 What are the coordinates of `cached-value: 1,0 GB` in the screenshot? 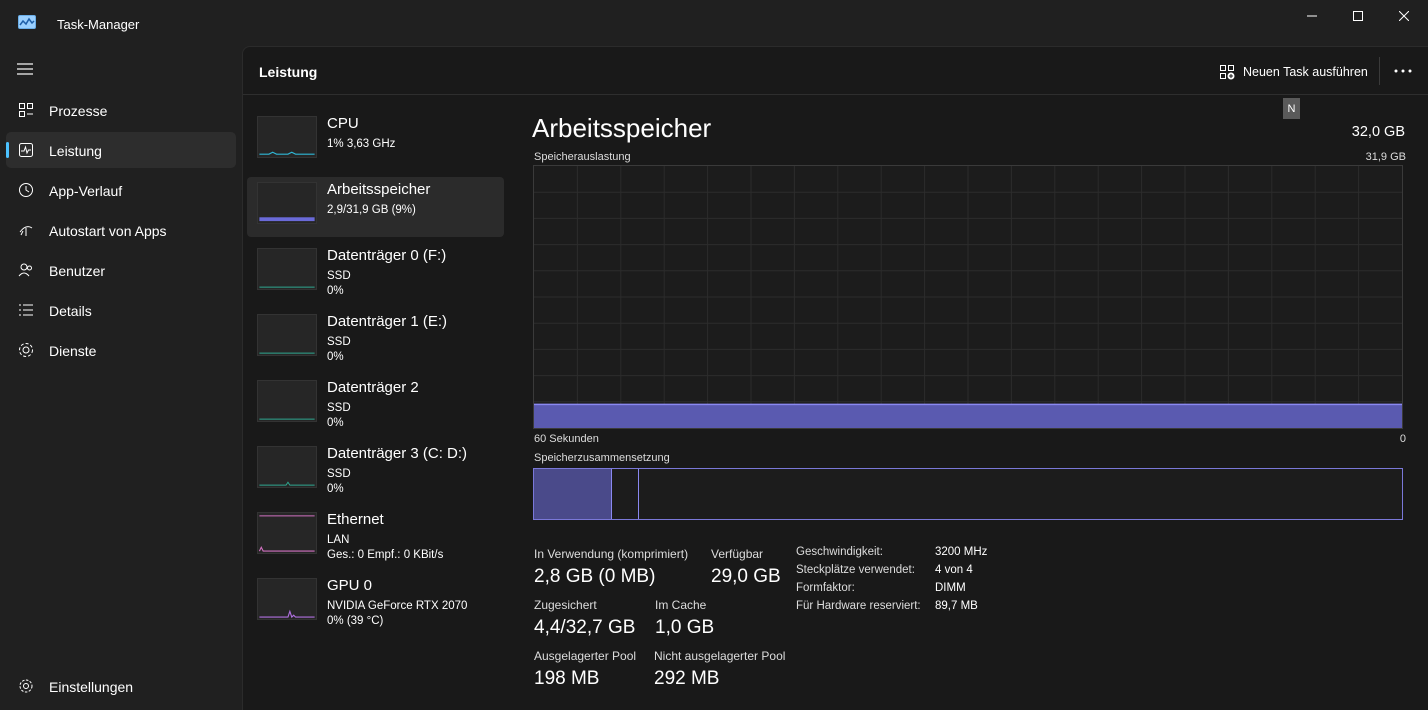 It's located at (685, 627).